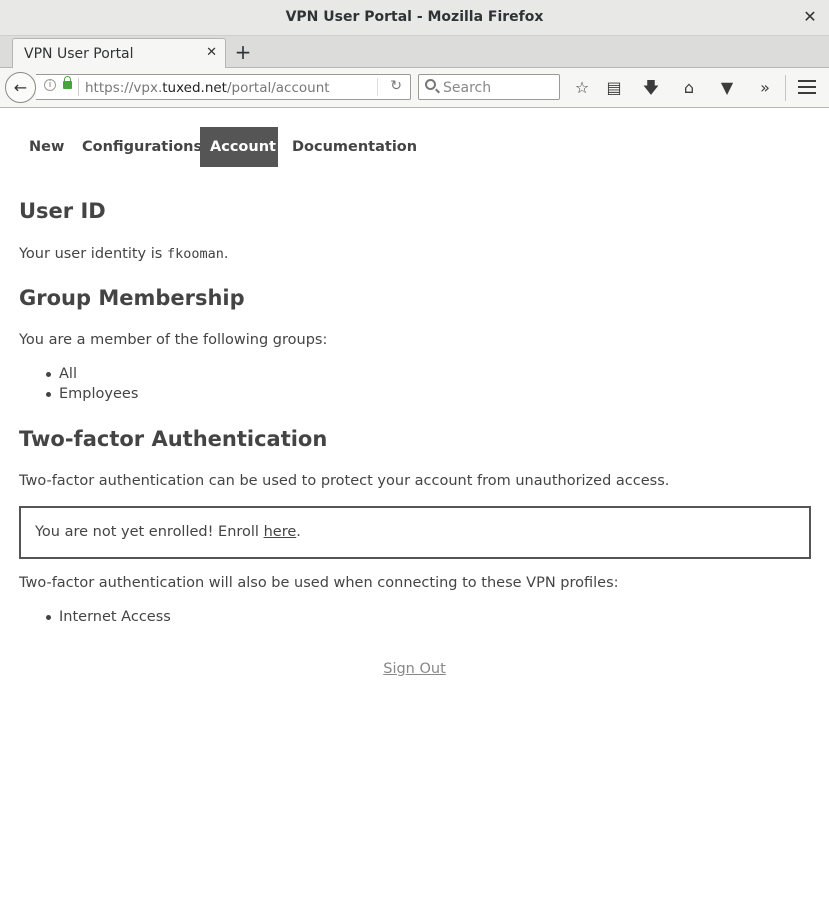 The height and width of the screenshot is (902, 829). I want to click on url-prefix: https://vpx., so click(124, 88).